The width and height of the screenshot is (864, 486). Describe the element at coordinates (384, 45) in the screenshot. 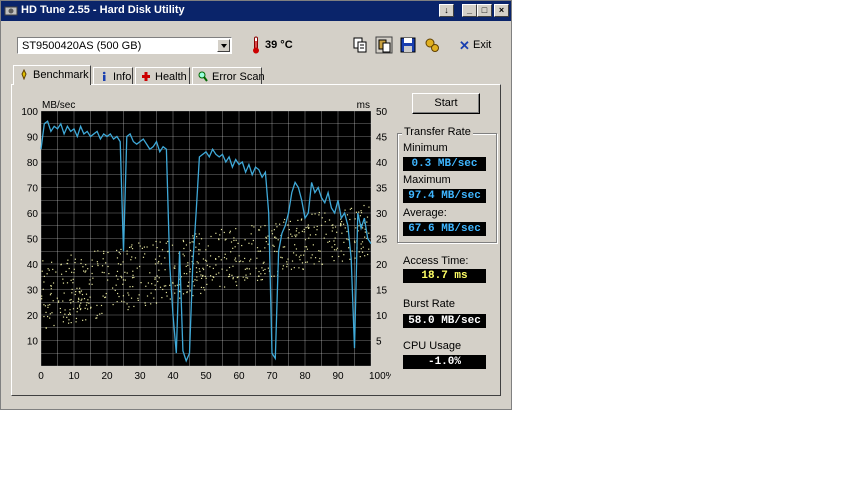

I see `paste-icon` at that location.